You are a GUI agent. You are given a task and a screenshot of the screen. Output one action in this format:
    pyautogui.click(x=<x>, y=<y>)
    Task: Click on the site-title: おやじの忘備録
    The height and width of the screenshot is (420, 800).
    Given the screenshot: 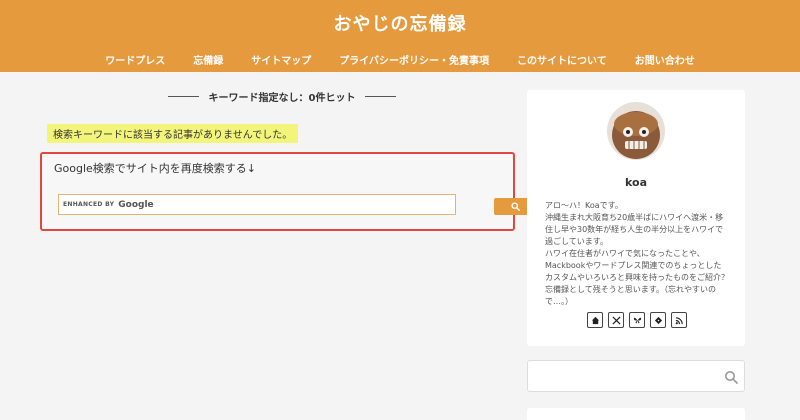 What is the action you would take?
    pyautogui.click(x=400, y=23)
    